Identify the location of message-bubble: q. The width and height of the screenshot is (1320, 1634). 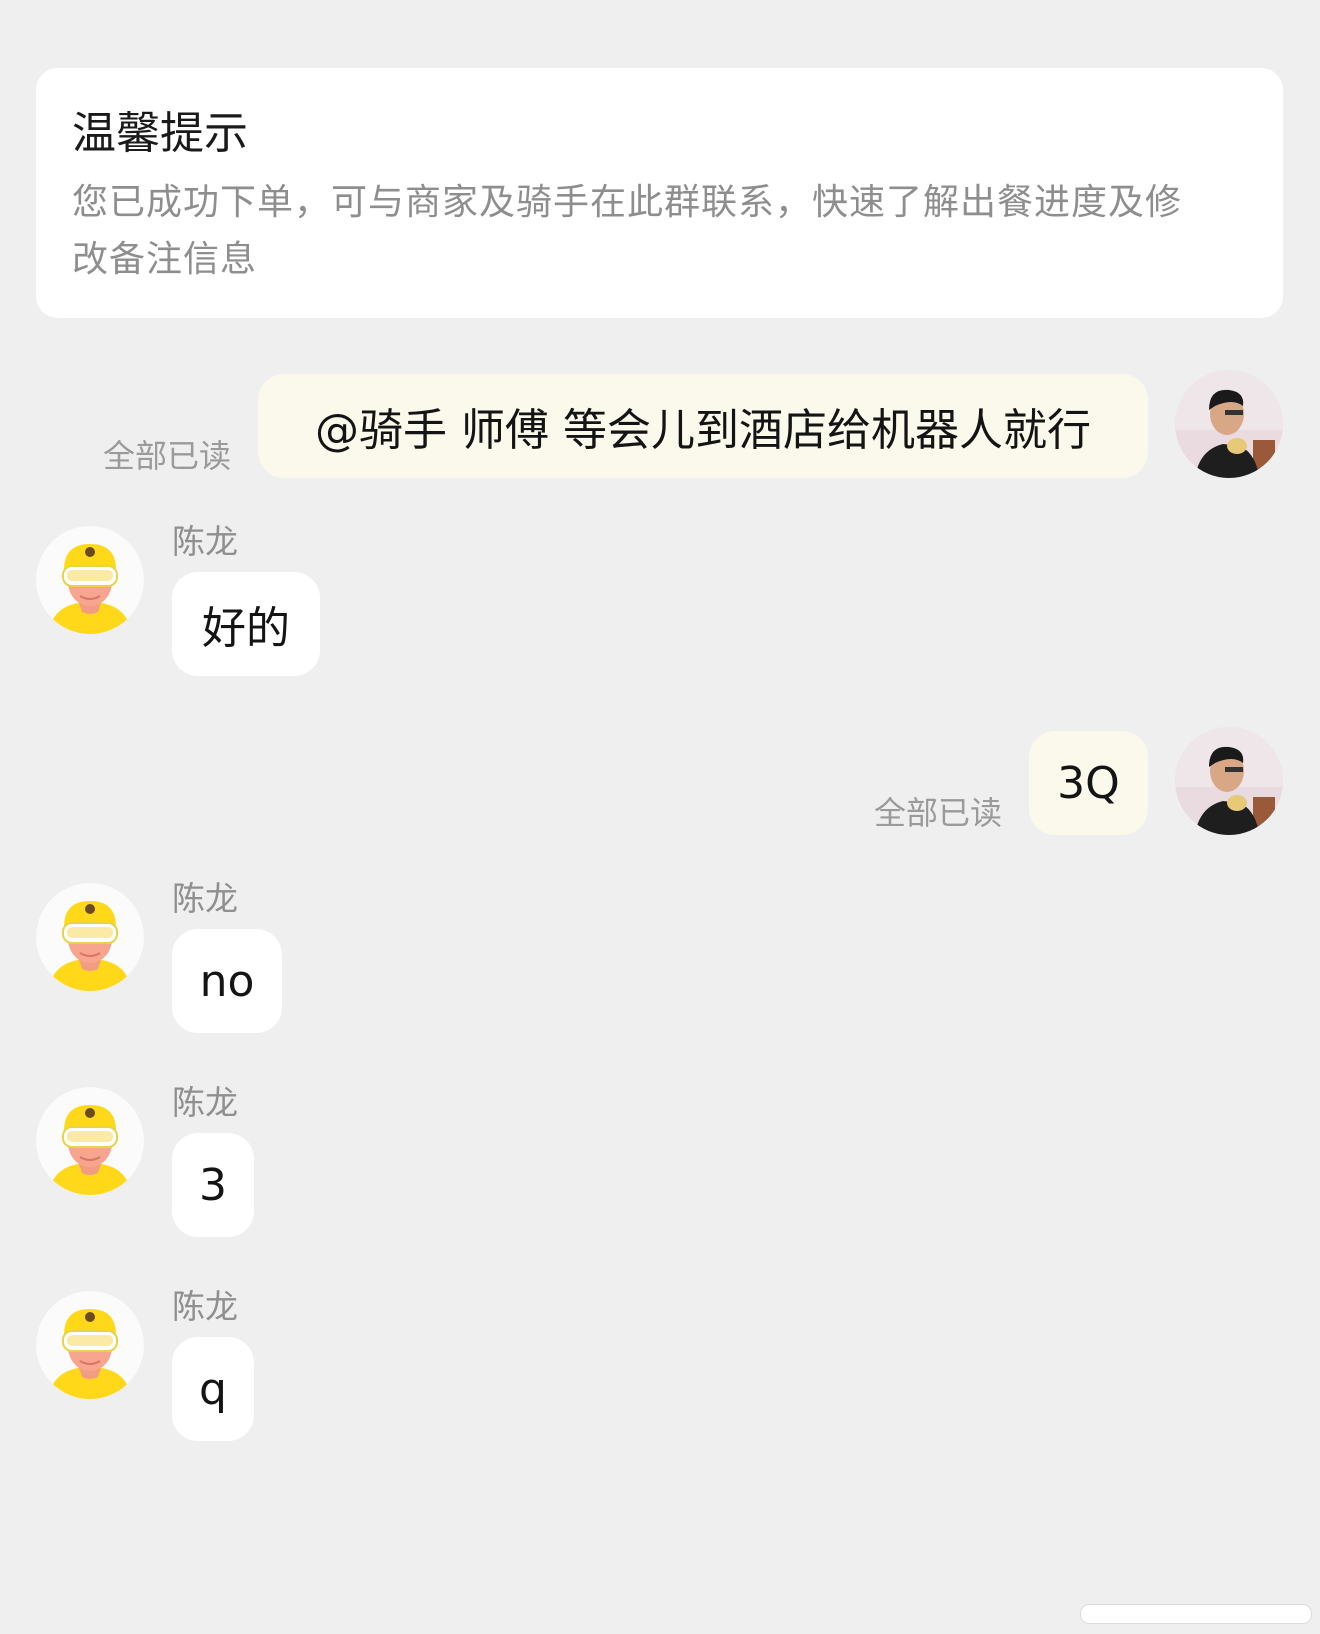
(213, 1389).